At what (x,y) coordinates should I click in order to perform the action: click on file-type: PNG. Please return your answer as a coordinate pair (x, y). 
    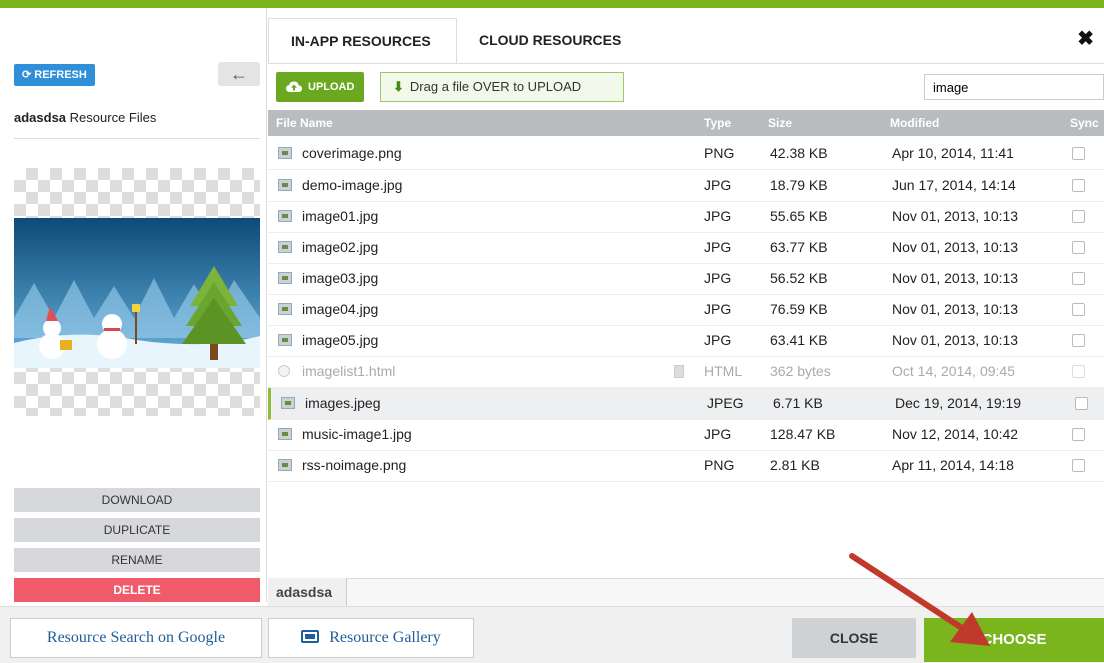
    Looking at the image, I should click on (719, 465).